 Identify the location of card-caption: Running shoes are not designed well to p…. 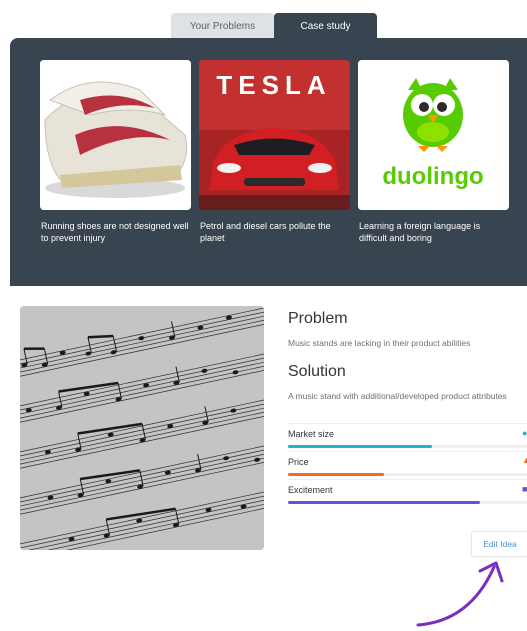
(115, 232).